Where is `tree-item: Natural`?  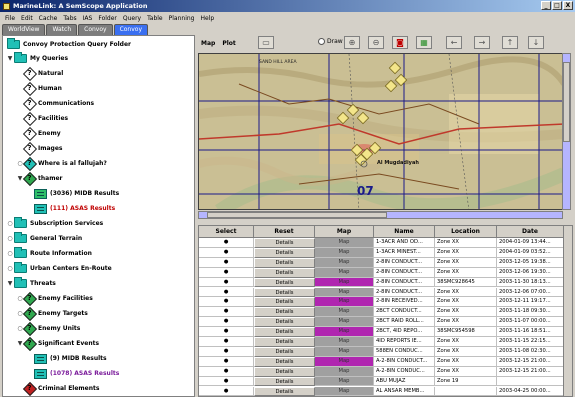
tree-item: Natural is located at coordinates (40, 73).